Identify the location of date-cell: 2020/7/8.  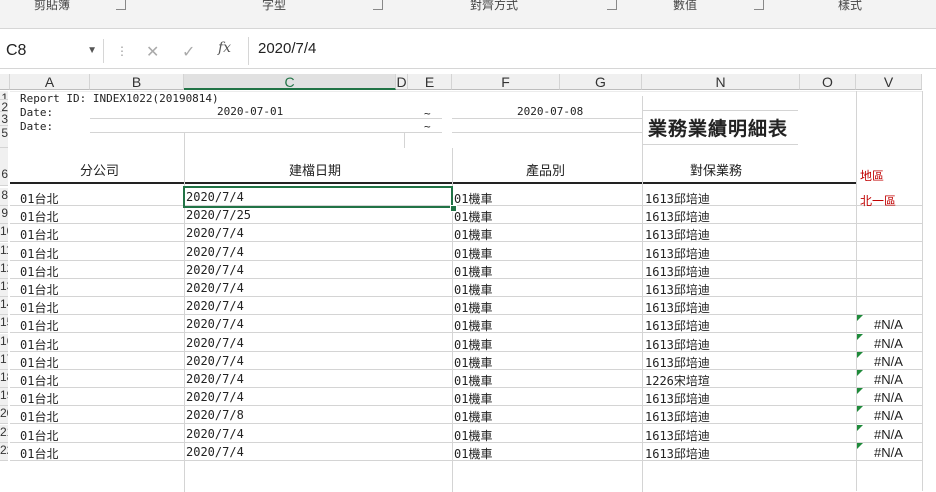
(215, 415).